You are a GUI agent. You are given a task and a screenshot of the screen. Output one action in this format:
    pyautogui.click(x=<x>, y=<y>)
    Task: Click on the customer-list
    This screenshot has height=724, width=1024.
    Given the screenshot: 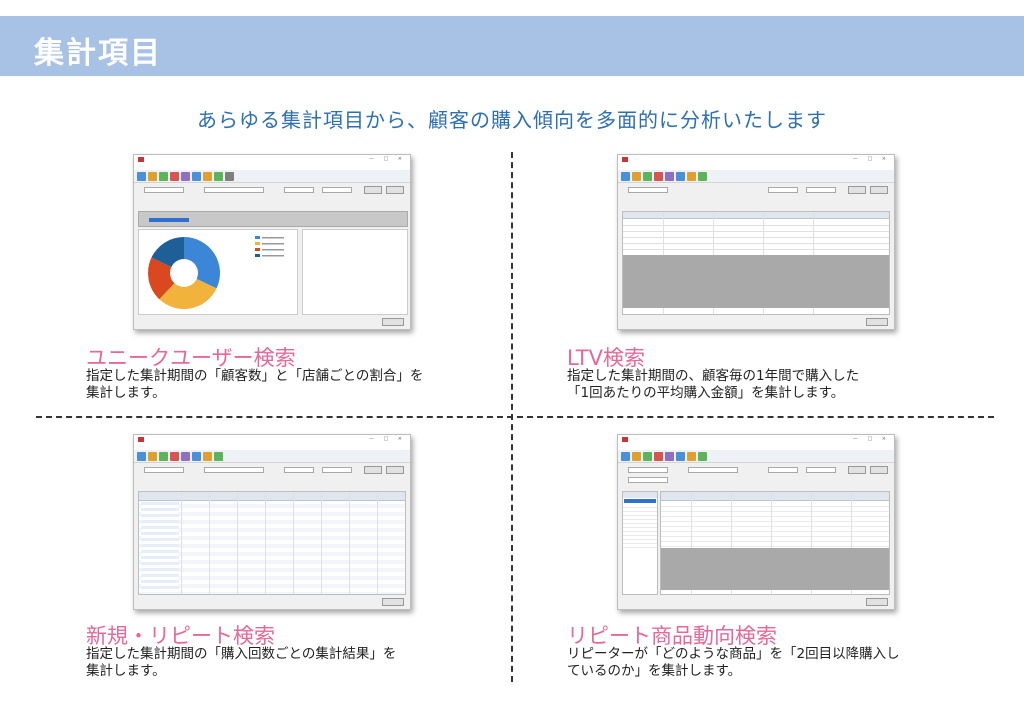 What is the action you would take?
    pyautogui.click(x=640, y=543)
    